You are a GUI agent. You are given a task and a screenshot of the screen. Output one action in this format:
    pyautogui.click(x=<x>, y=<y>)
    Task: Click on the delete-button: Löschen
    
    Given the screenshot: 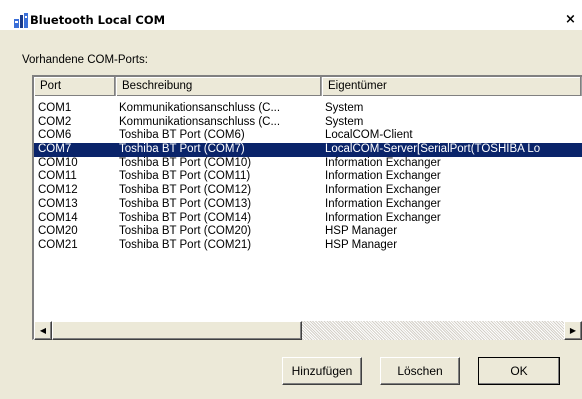 What is the action you would take?
    pyautogui.click(x=420, y=371)
    